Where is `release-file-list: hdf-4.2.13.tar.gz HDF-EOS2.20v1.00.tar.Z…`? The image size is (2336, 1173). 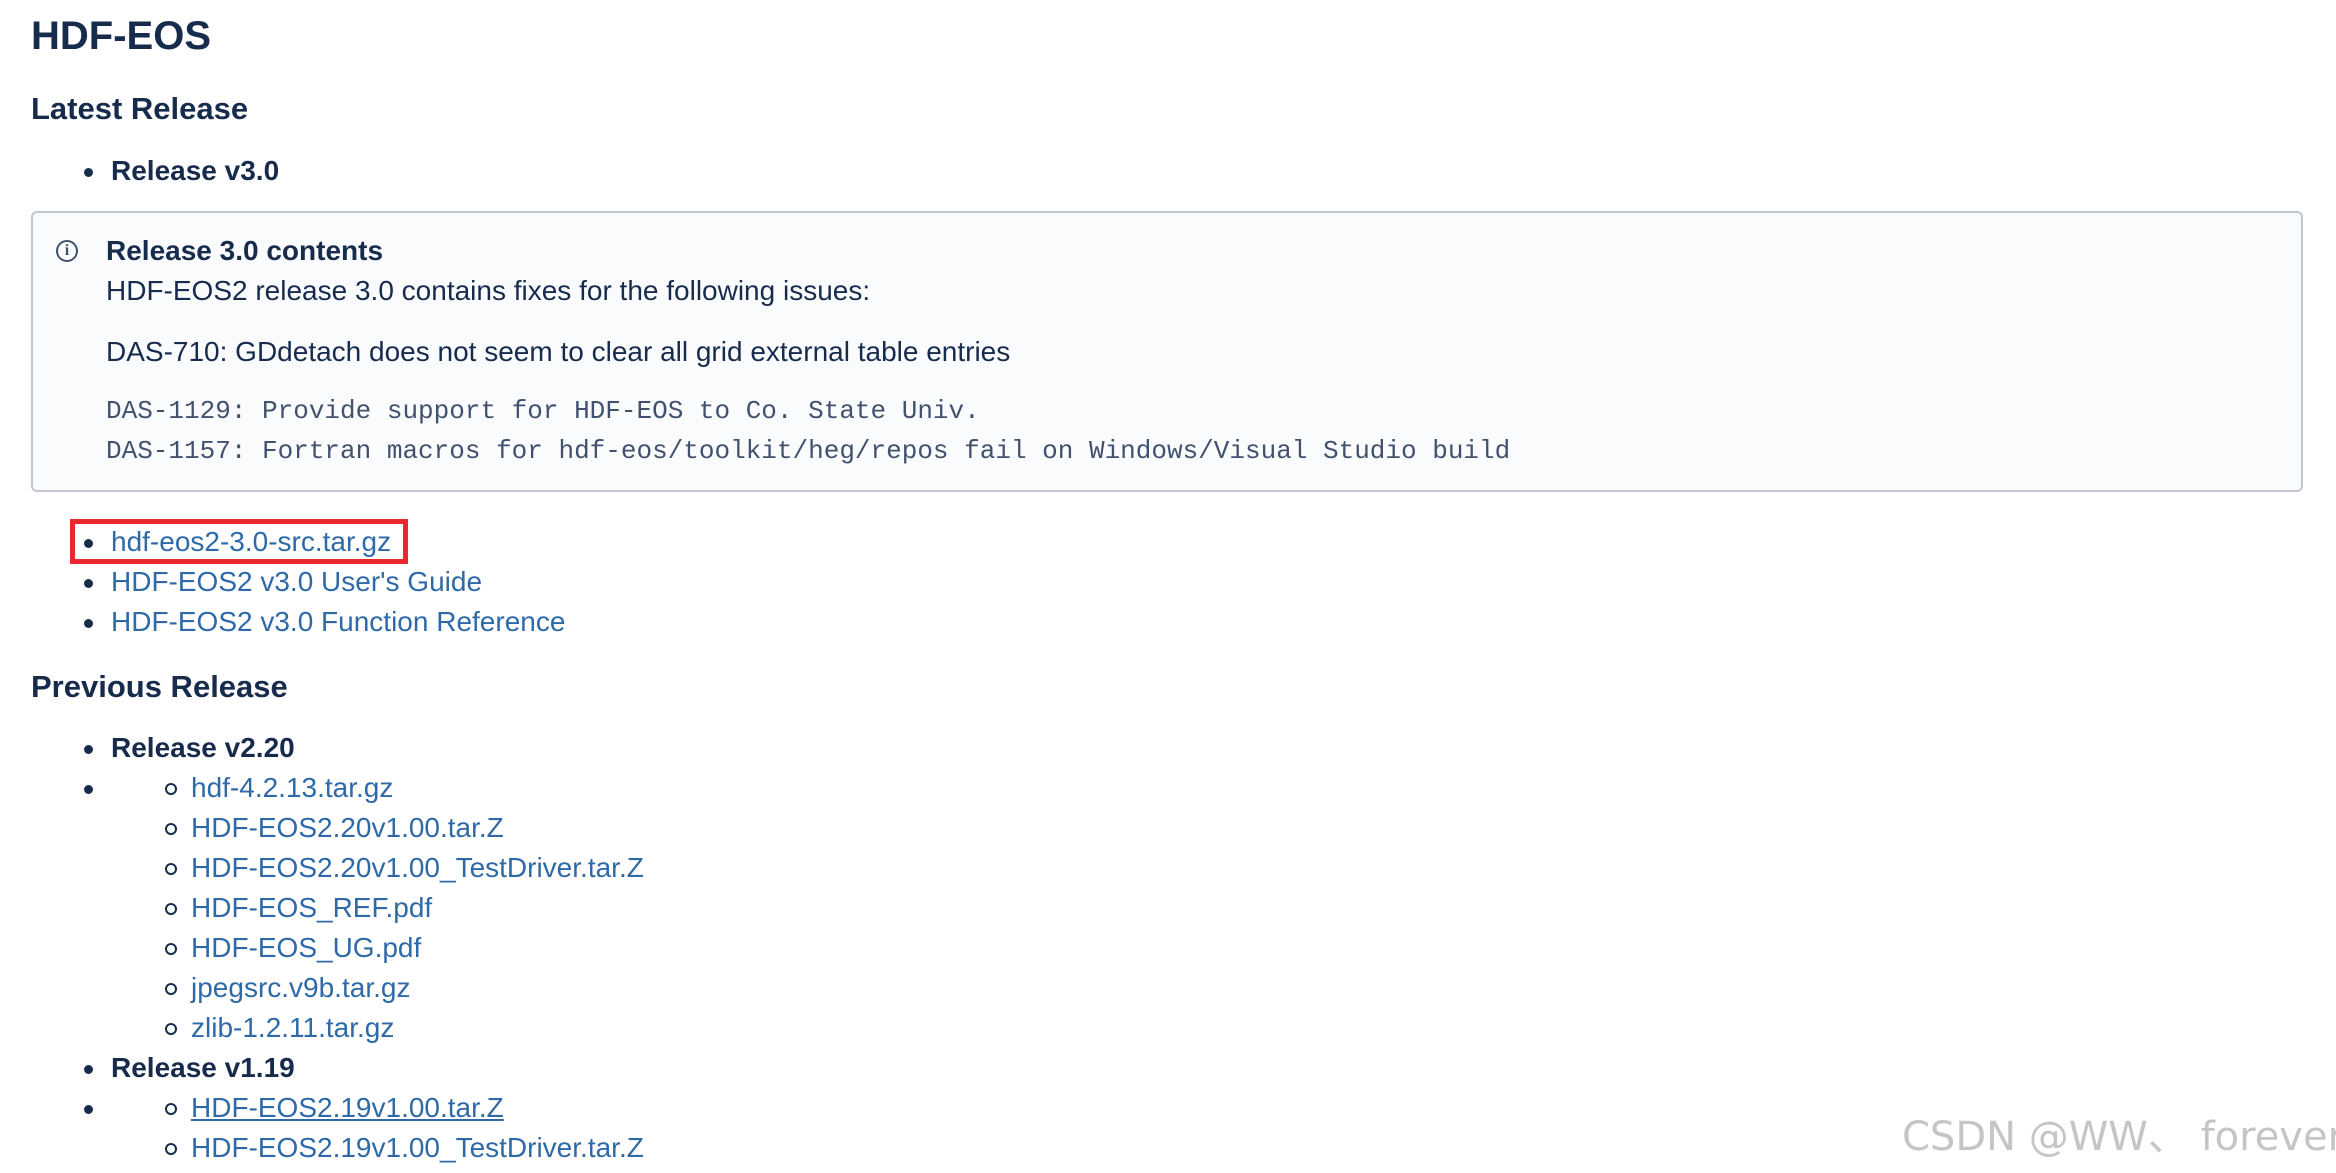 release-file-list: hdf-4.2.13.tar.gz HDF-EOS2.20v1.00.tar.Z… is located at coordinates (337, 908).